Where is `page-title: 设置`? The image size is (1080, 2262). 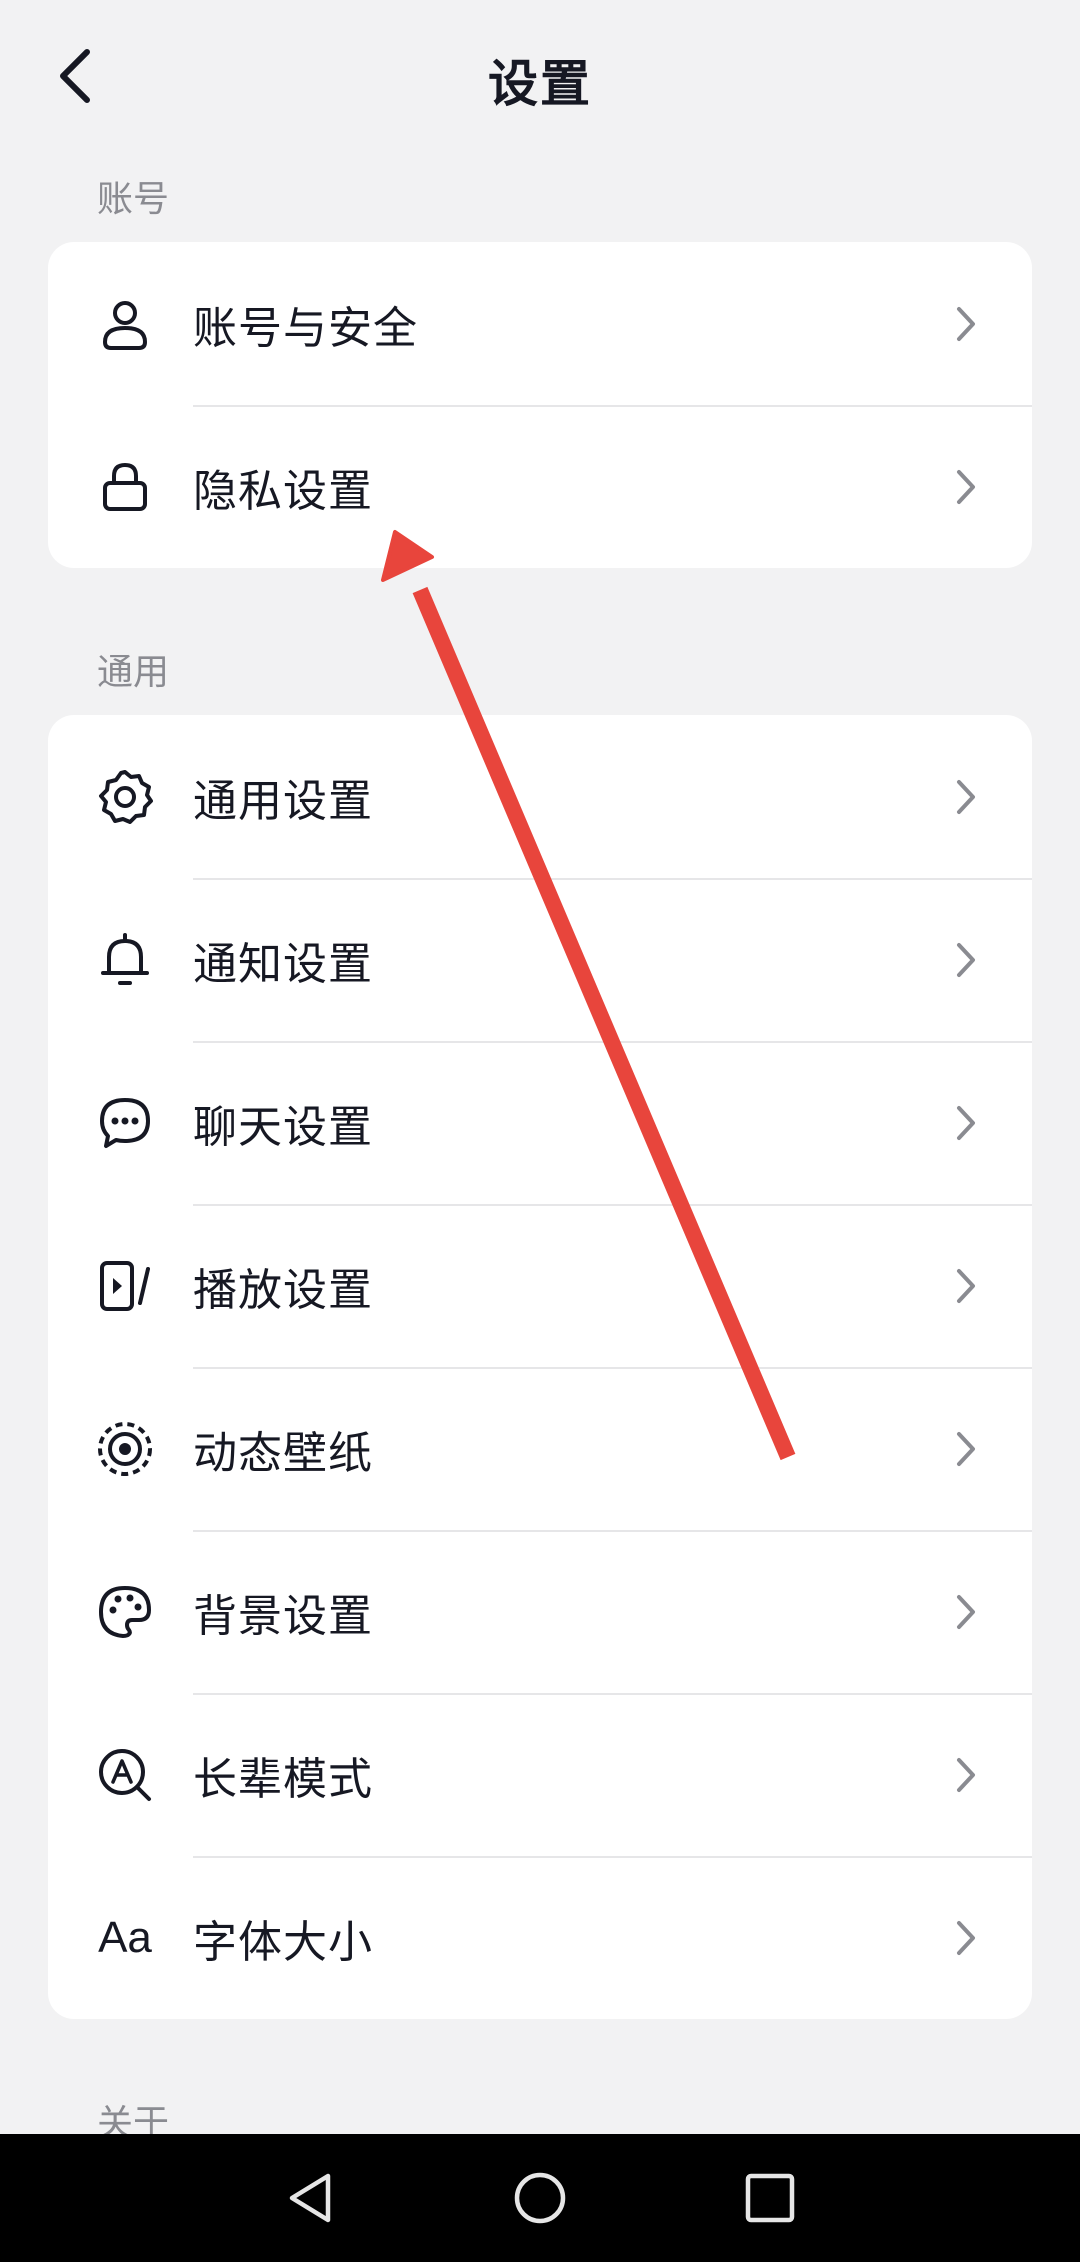 page-title: 设置 is located at coordinates (540, 84).